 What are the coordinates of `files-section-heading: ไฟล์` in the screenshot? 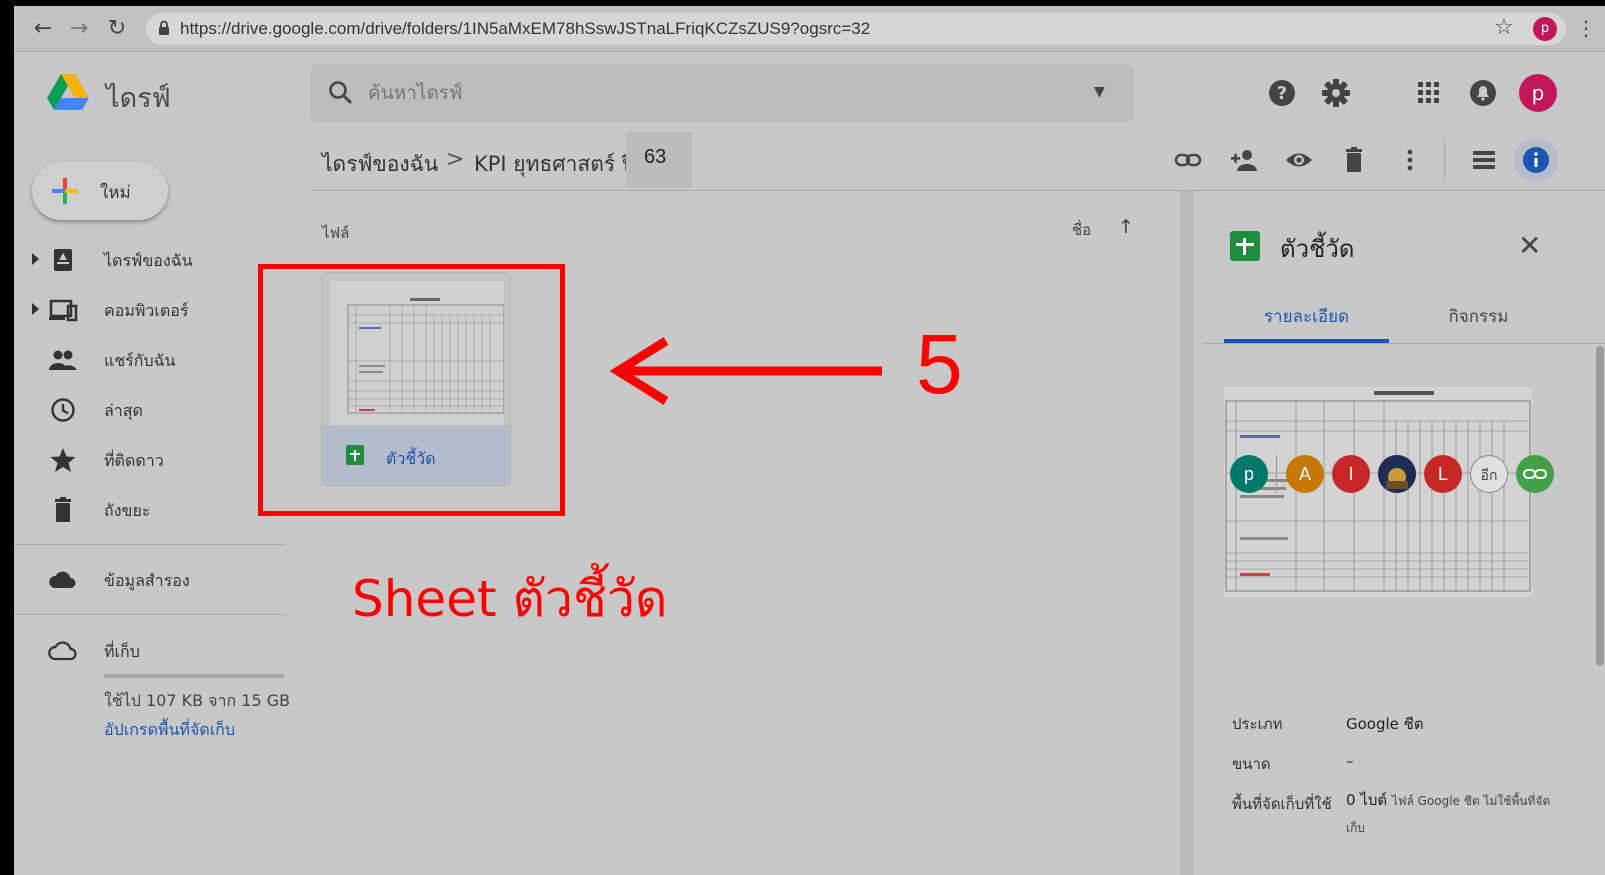 It's located at (336, 233).